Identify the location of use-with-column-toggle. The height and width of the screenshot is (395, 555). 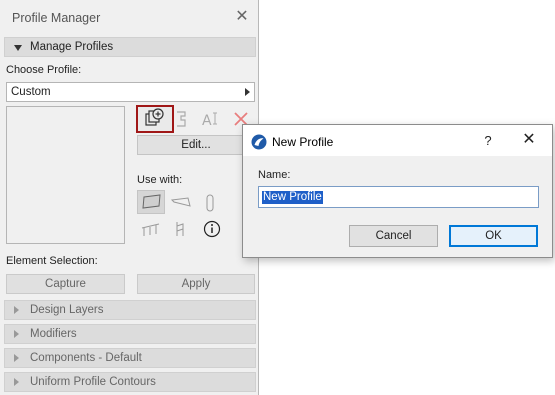
(210, 203).